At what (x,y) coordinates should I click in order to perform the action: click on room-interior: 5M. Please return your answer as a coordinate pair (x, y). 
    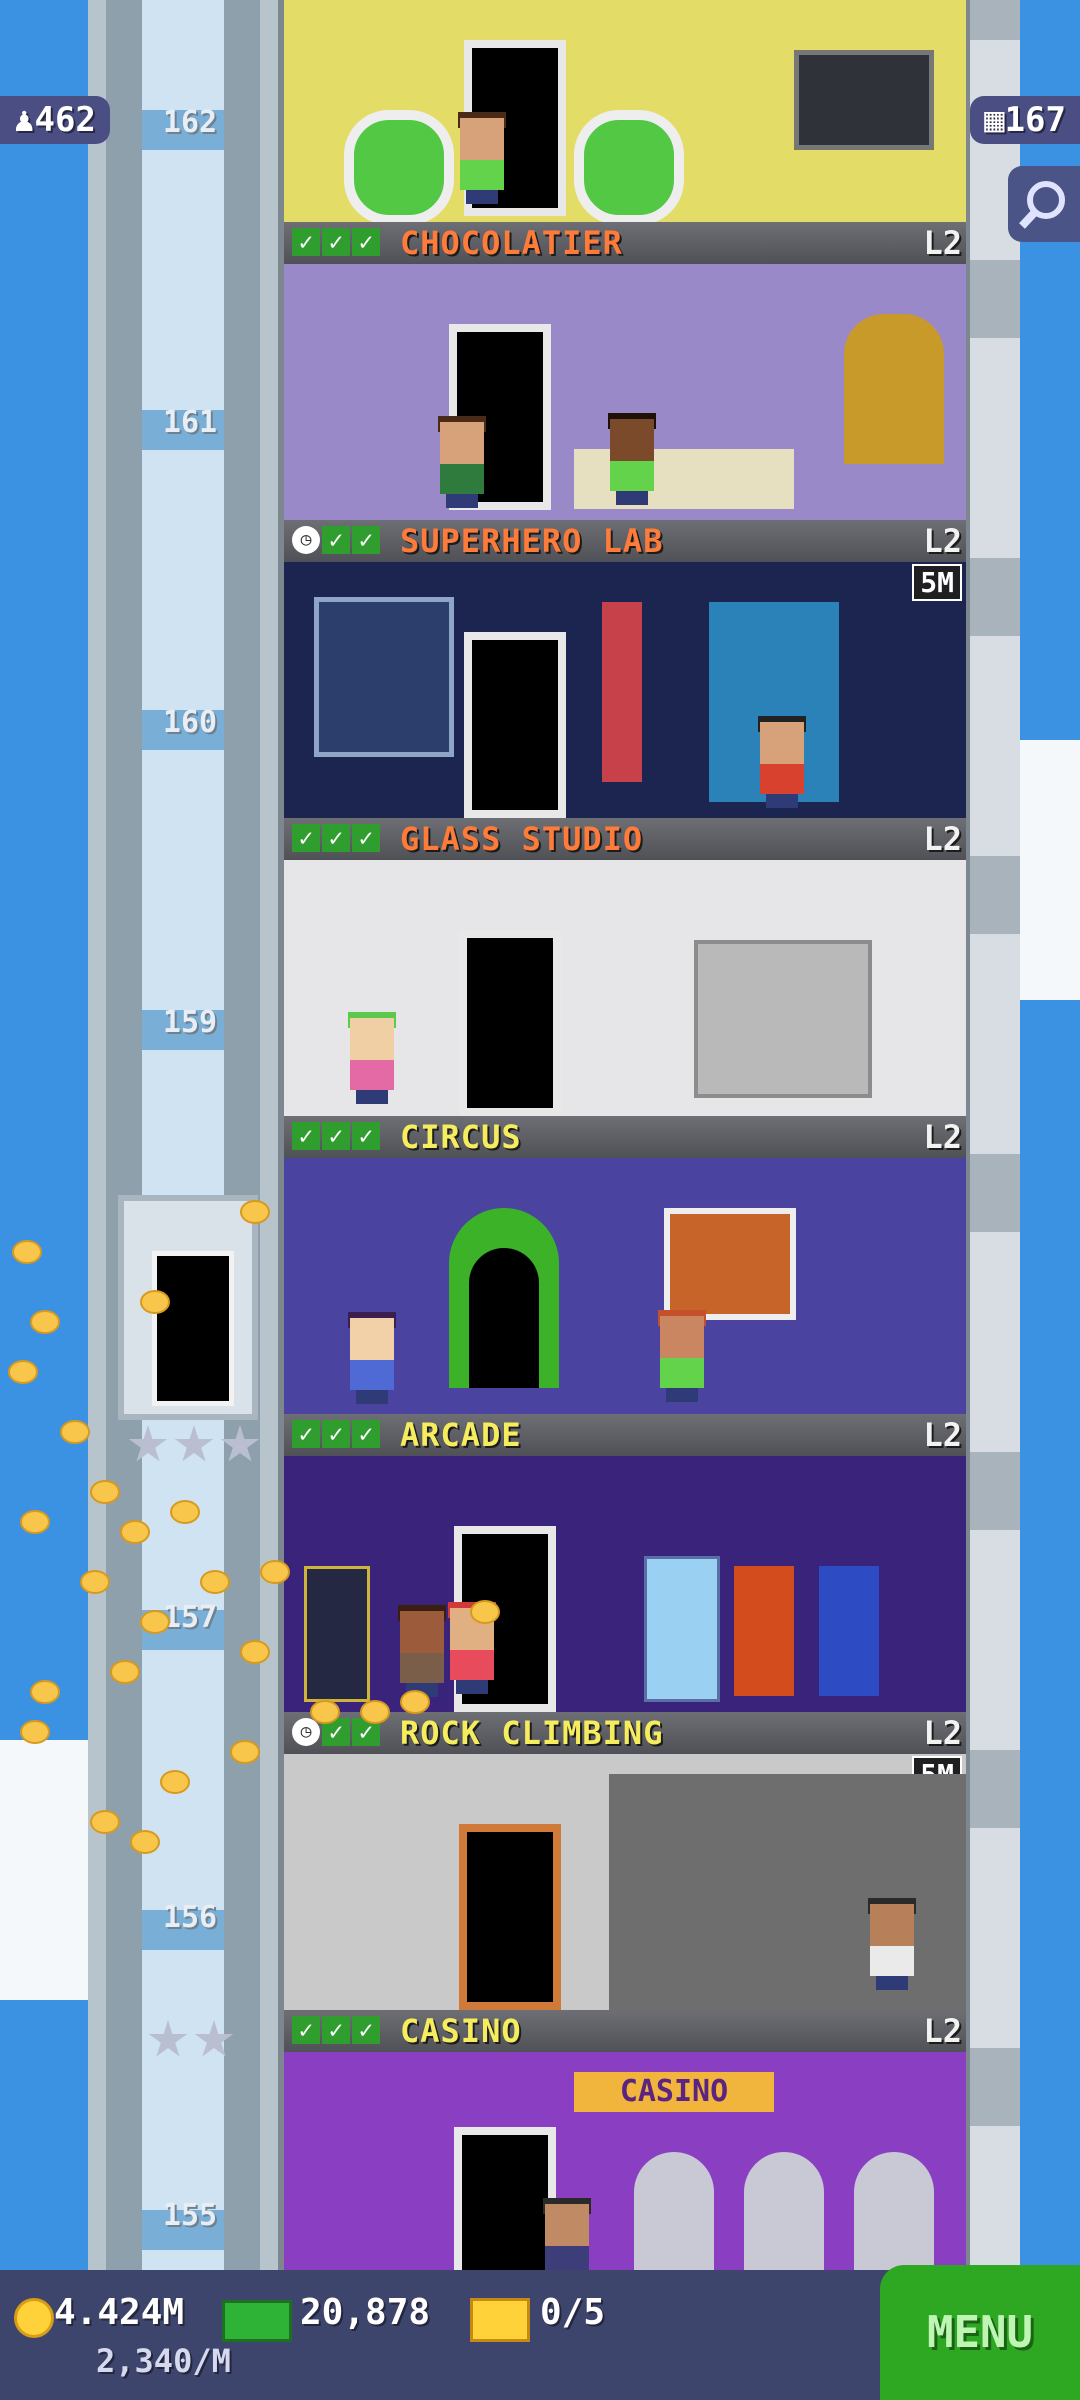
    Looking at the image, I should click on (625, 690).